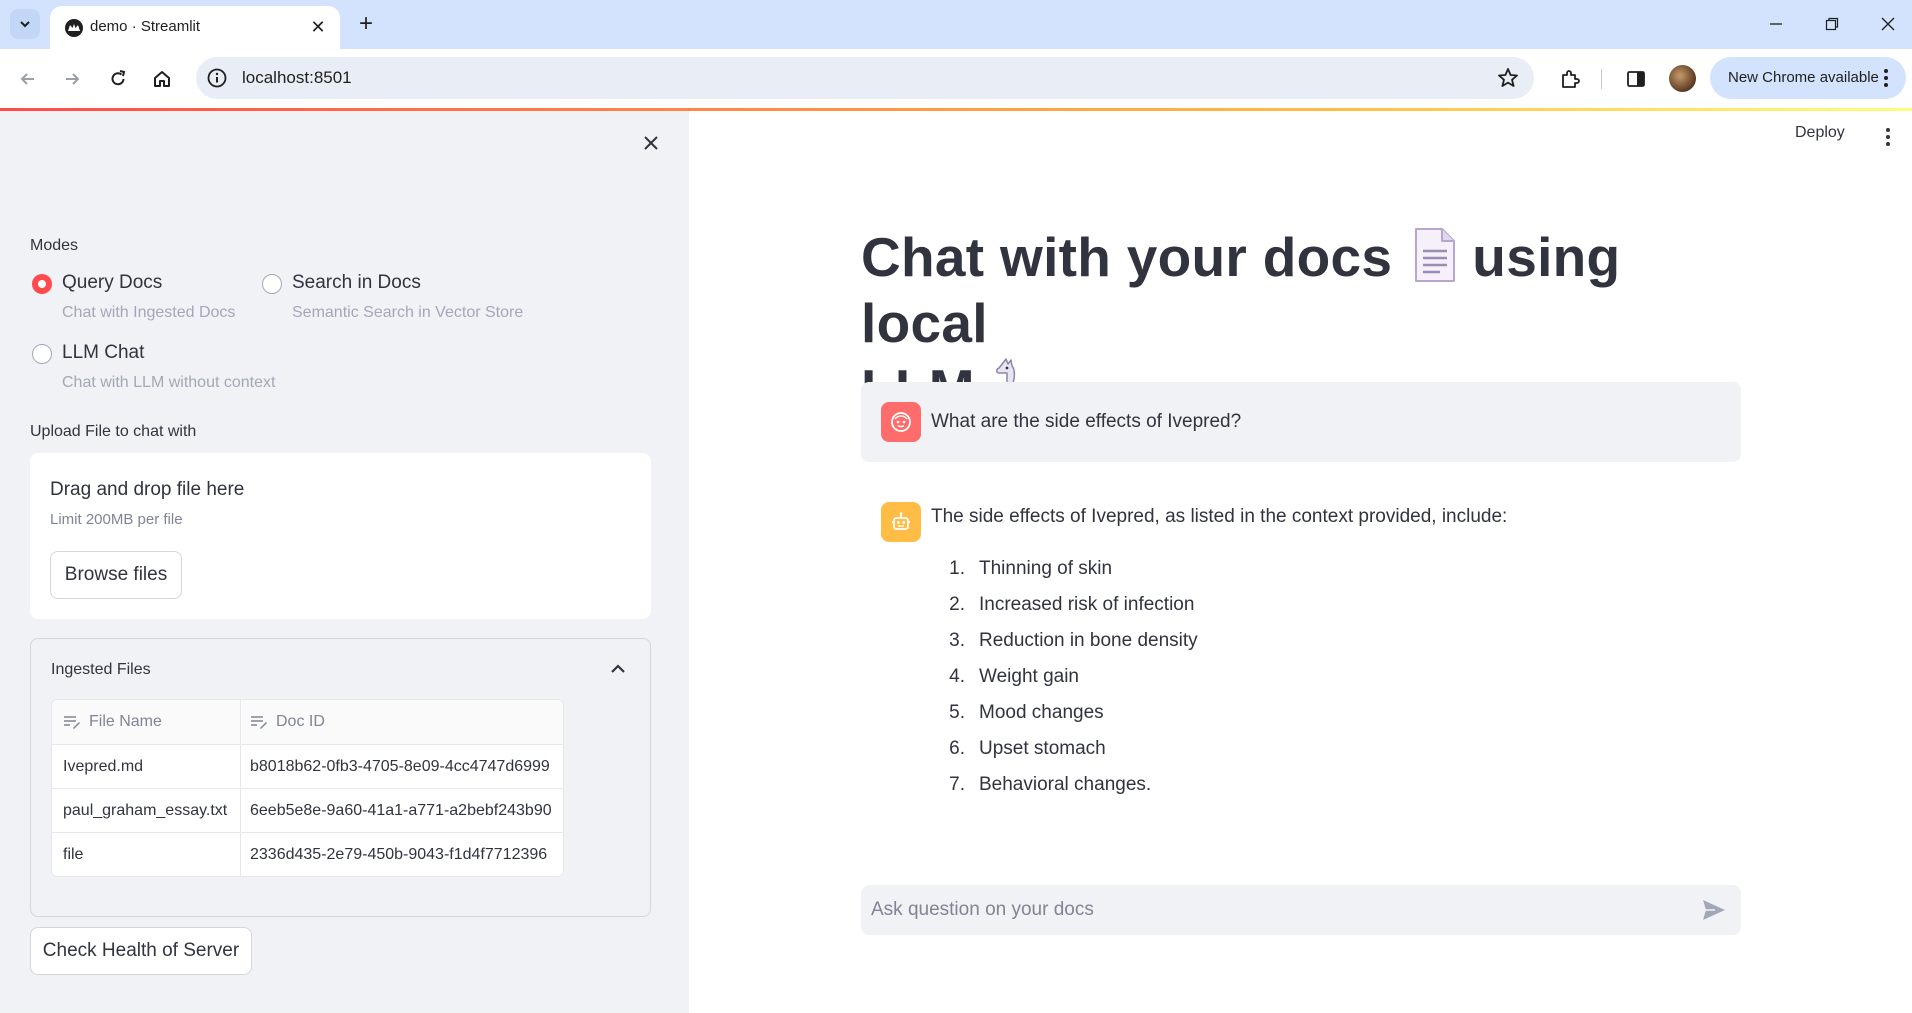  I want to click on back-icon, so click(28, 79).